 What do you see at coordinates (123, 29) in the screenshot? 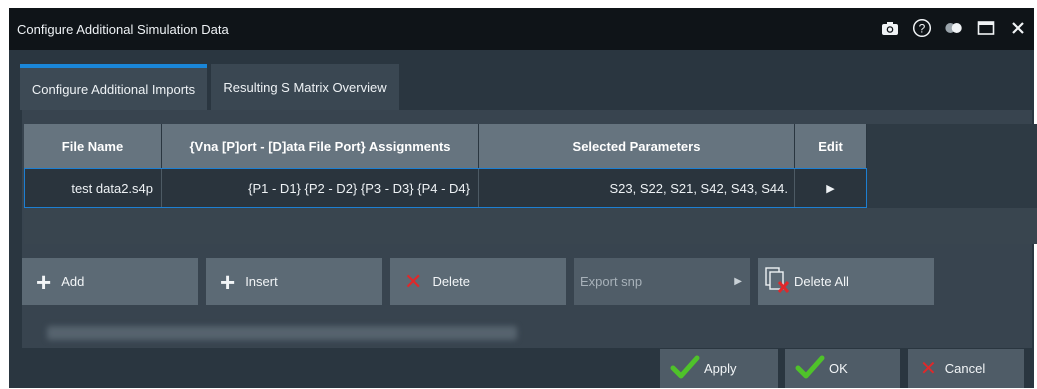
I see `window-title: Configure Additional Simulation Data` at bounding box center [123, 29].